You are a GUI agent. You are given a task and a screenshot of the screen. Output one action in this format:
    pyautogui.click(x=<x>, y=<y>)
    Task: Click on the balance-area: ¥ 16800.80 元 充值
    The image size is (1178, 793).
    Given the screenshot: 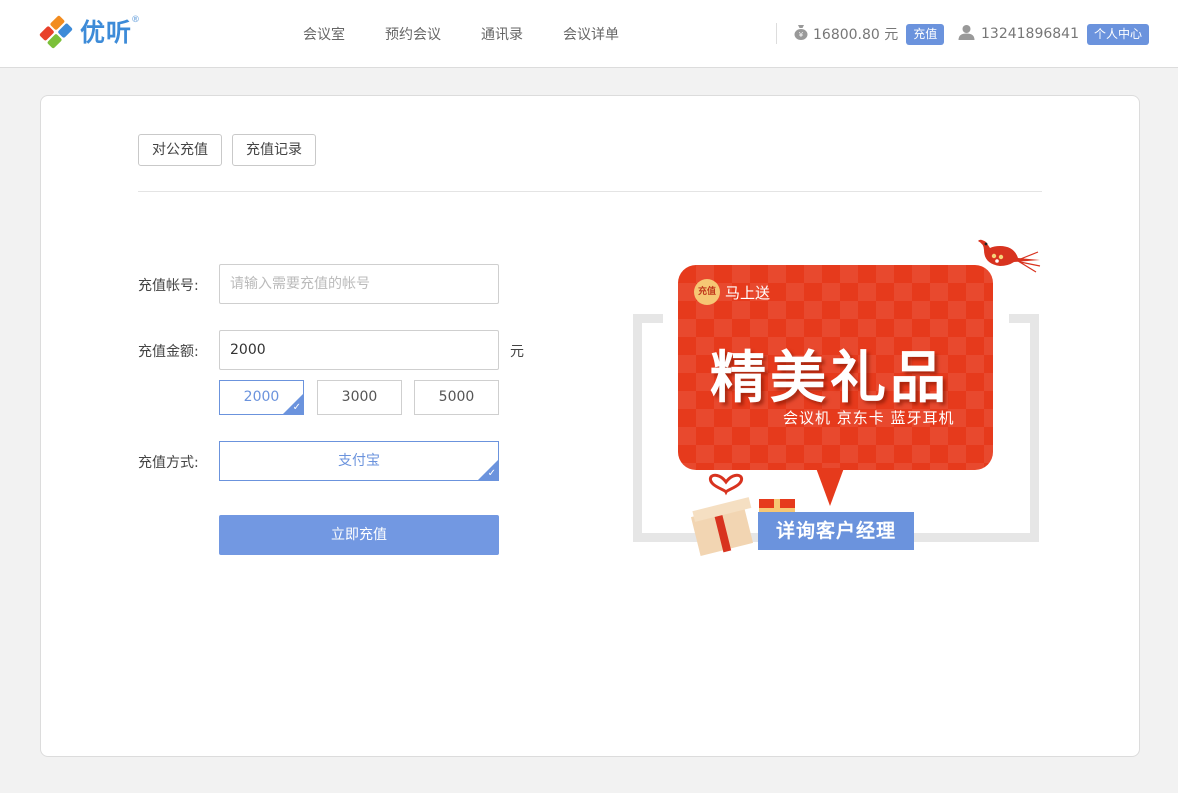 What is the action you would take?
    pyautogui.click(x=869, y=34)
    